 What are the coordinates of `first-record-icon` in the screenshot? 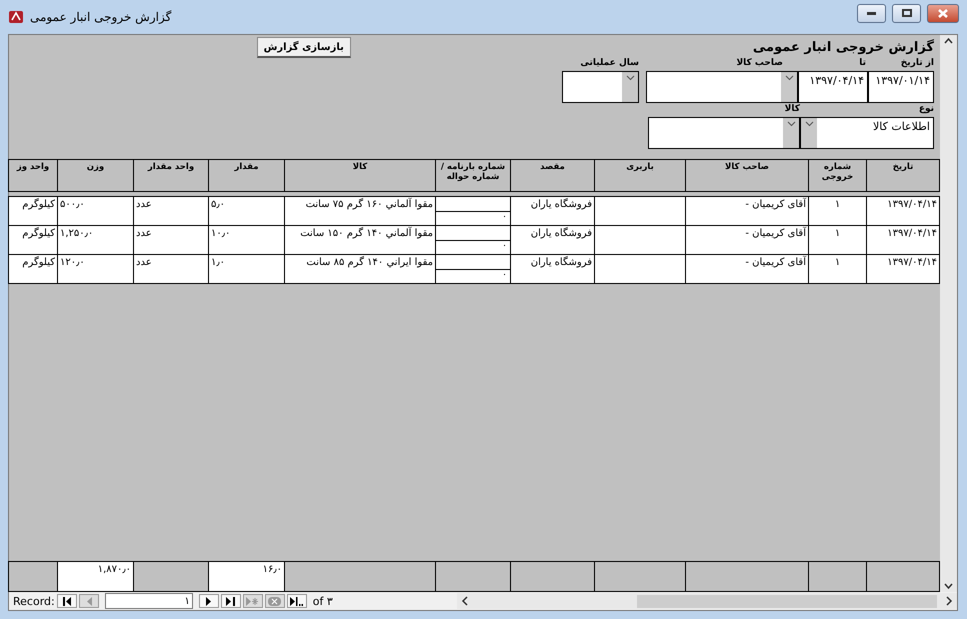 It's located at (67, 601).